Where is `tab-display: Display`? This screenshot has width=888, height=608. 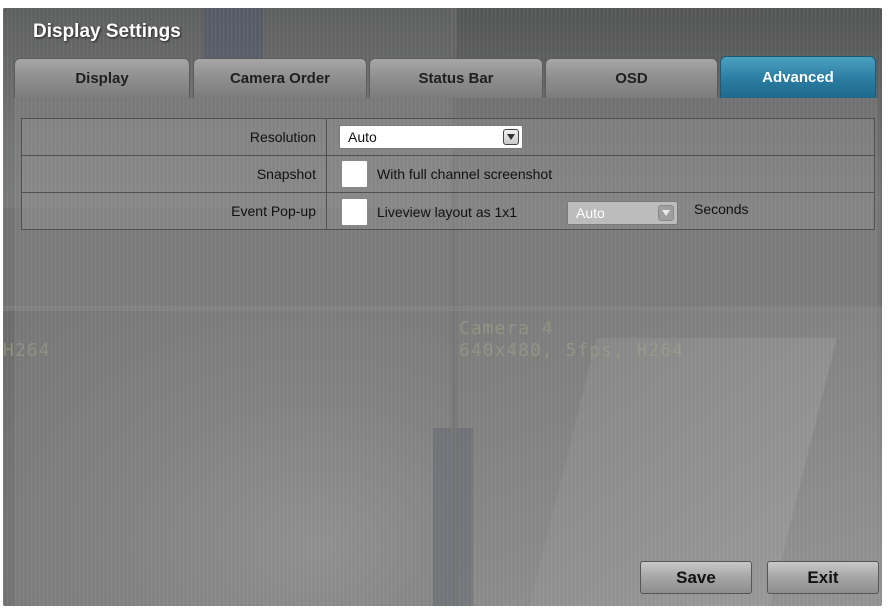
tab-display: Display is located at coordinates (102, 78).